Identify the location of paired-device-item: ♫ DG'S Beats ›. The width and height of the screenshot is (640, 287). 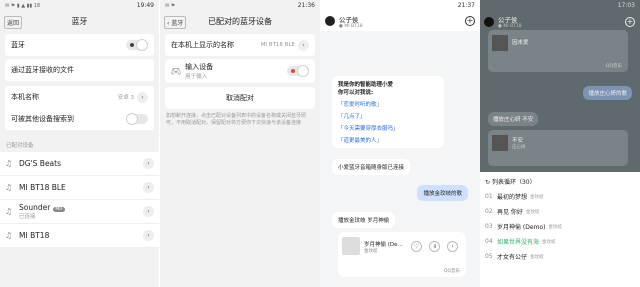
(79, 164).